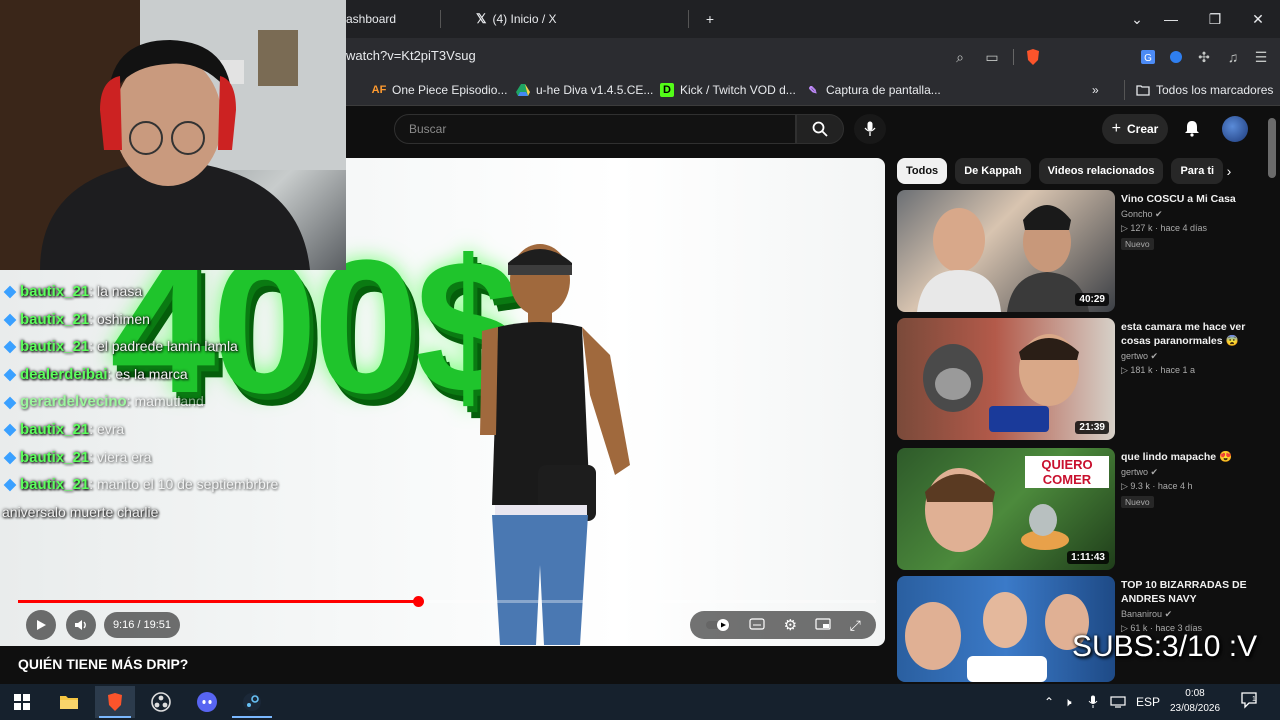 The image size is (1280, 720). Describe the element at coordinates (1215, 90) in the screenshot. I see `bookmark-label: Todos los marcadores` at that location.